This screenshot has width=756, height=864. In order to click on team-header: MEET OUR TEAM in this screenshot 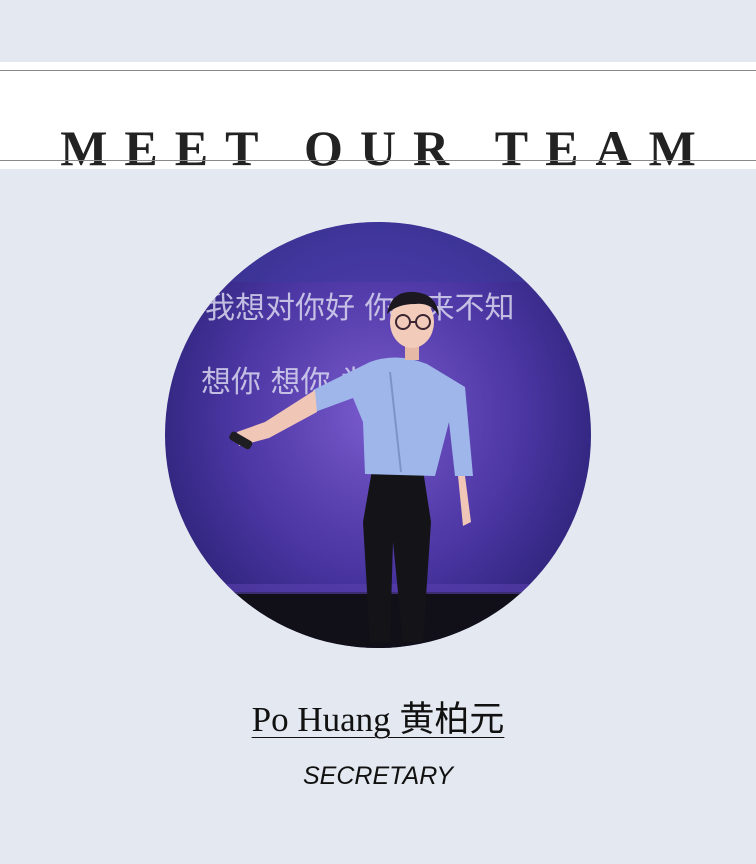, I will do `click(378, 119)`.